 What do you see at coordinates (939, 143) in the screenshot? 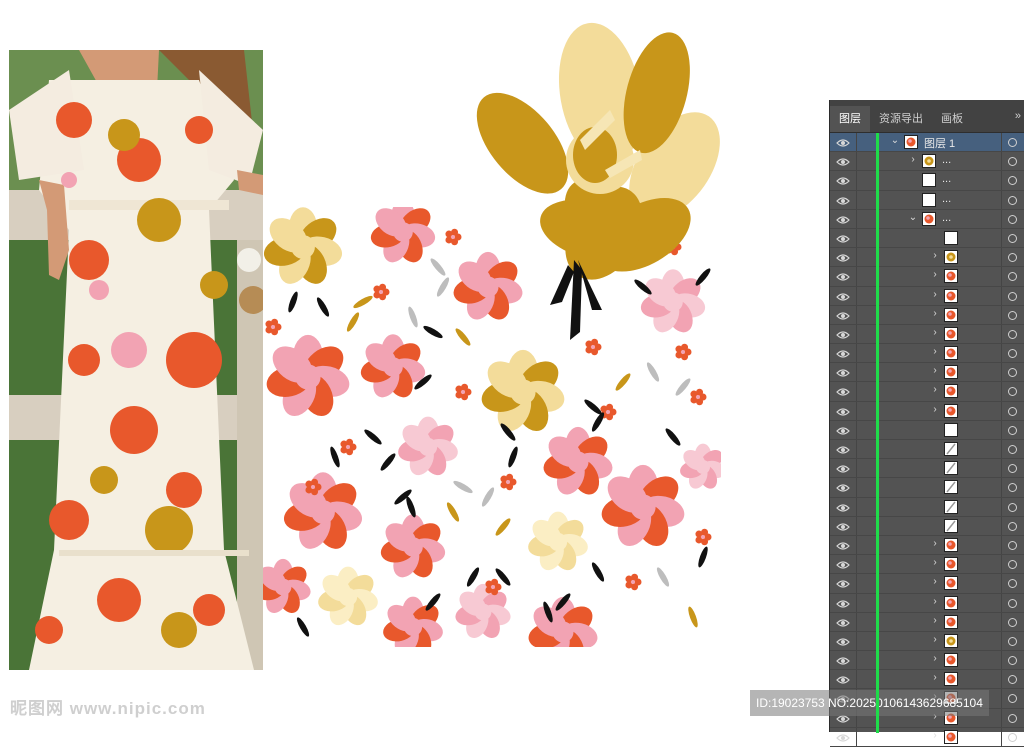
I see `layer-name: 图层 1` at bounding box center [939, 143].